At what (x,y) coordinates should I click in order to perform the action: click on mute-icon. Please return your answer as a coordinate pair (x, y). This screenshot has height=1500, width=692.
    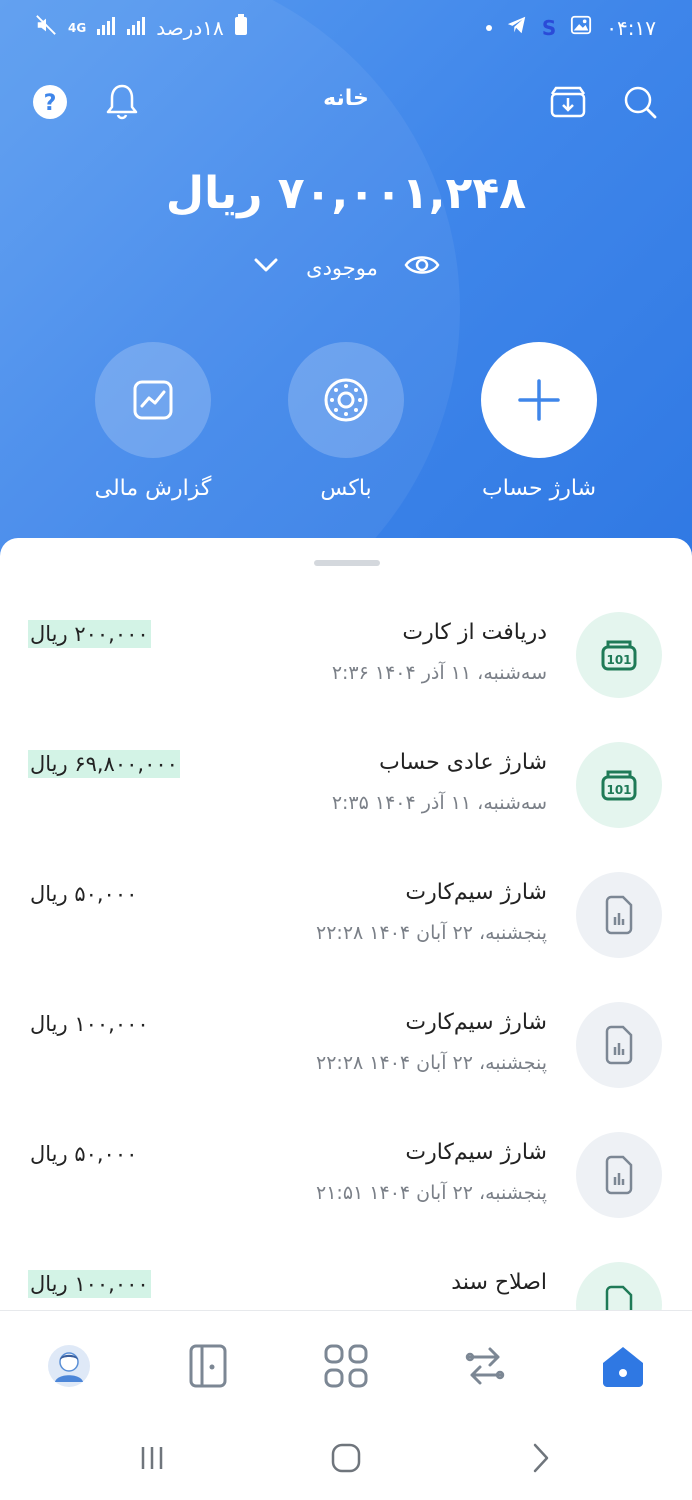
    Looking at the image, I should click on (46, 27).